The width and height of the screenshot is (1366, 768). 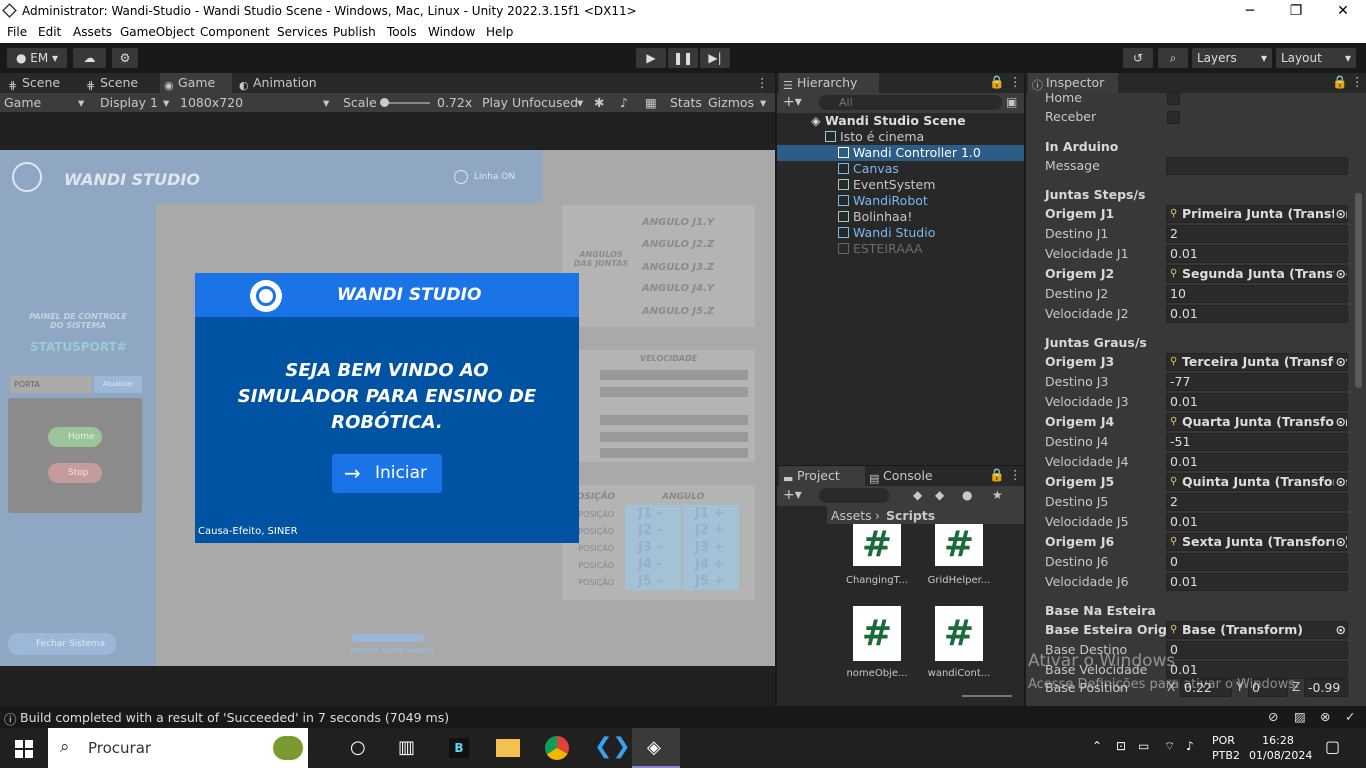 What do you see at coordinates (711, 530) in the screenshot?
I see `j2-plus-button: J2 +` at bounding box center [711, 530].